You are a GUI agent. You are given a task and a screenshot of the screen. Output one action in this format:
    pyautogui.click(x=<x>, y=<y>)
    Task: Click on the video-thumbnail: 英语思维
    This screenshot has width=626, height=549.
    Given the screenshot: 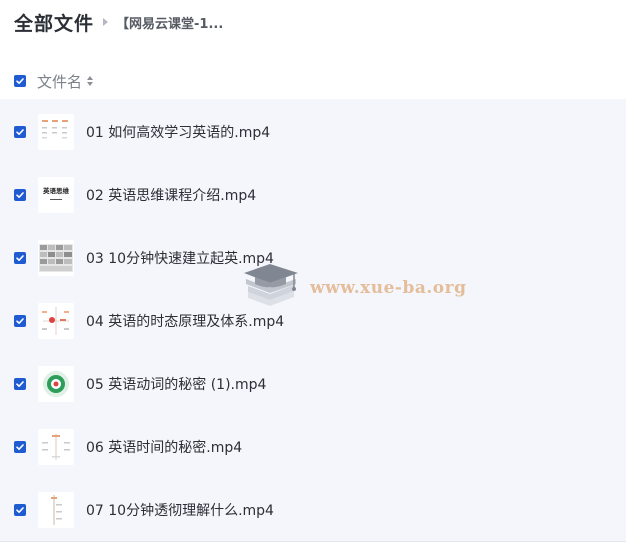 What is the action you would take?
    pyautogui.click(x=56, y=194)
    